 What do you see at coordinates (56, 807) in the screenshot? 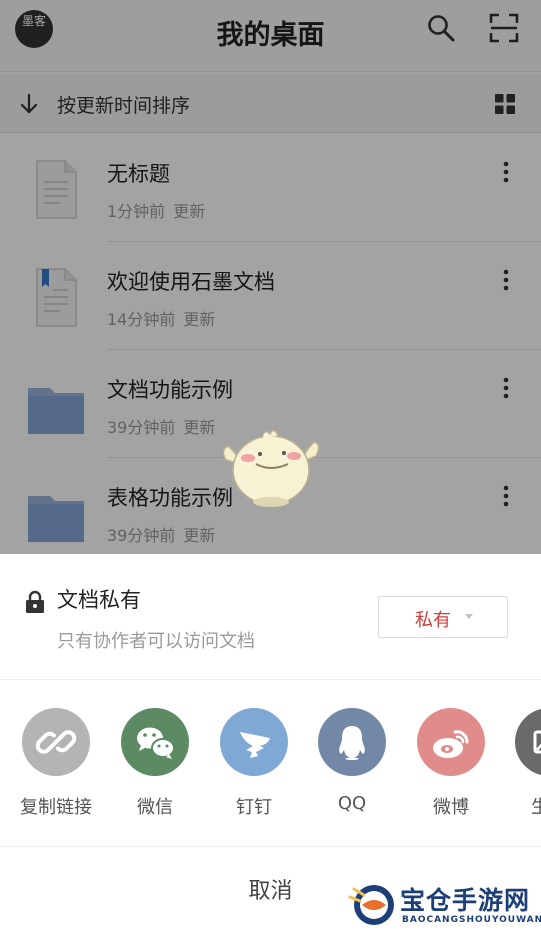
I see `share-label: 复制链接` at bounding box center [56, 807].